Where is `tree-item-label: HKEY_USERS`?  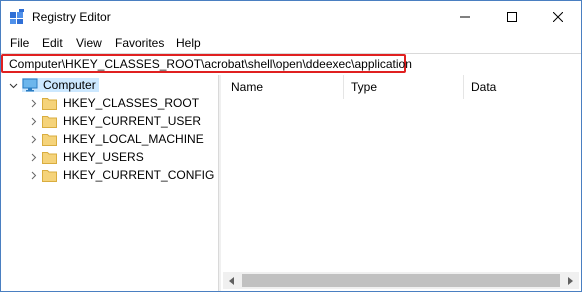
tree-item-label: HKEY_USERS is located at coordinates (103, 157).